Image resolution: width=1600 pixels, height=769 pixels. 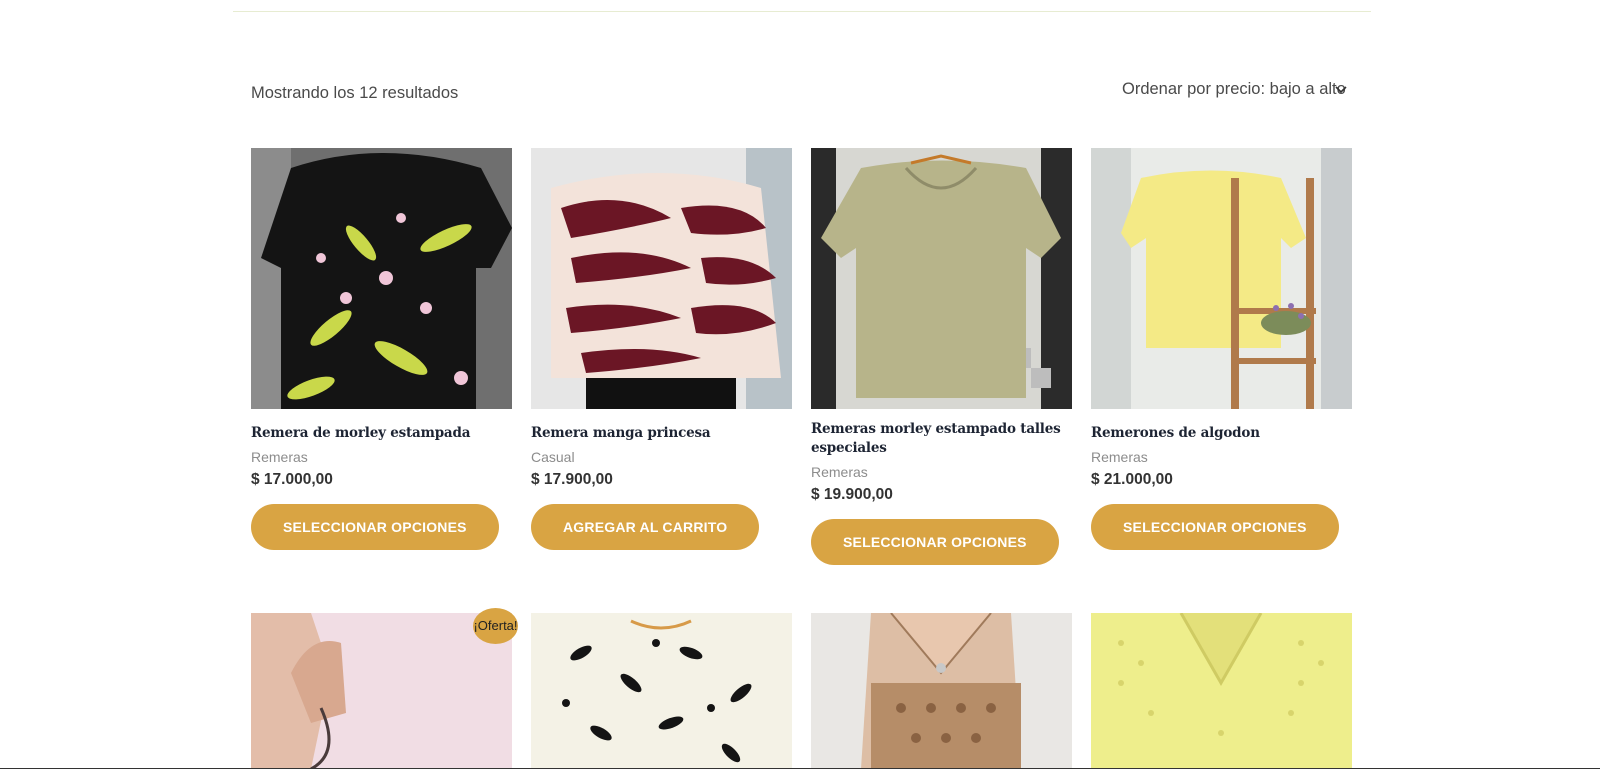 I want to click on orderby-selected-value: Ordenar por precio: bajo a alto, so click(x=1234, y=89).